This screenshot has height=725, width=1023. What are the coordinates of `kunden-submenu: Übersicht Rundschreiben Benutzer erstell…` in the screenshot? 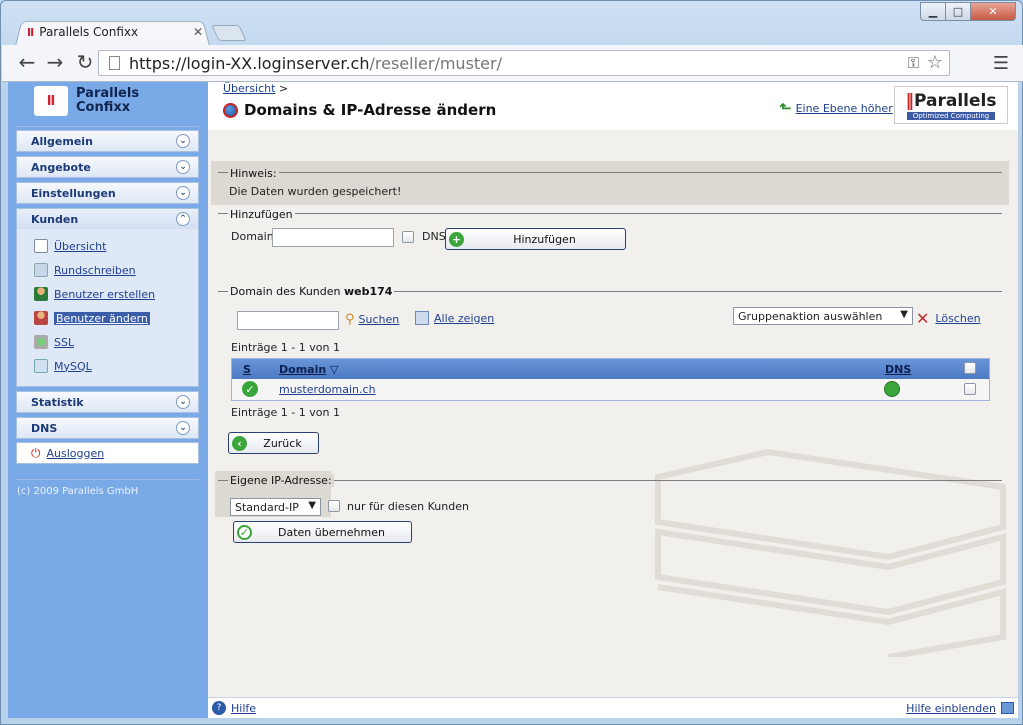 It's located at (107, 308).